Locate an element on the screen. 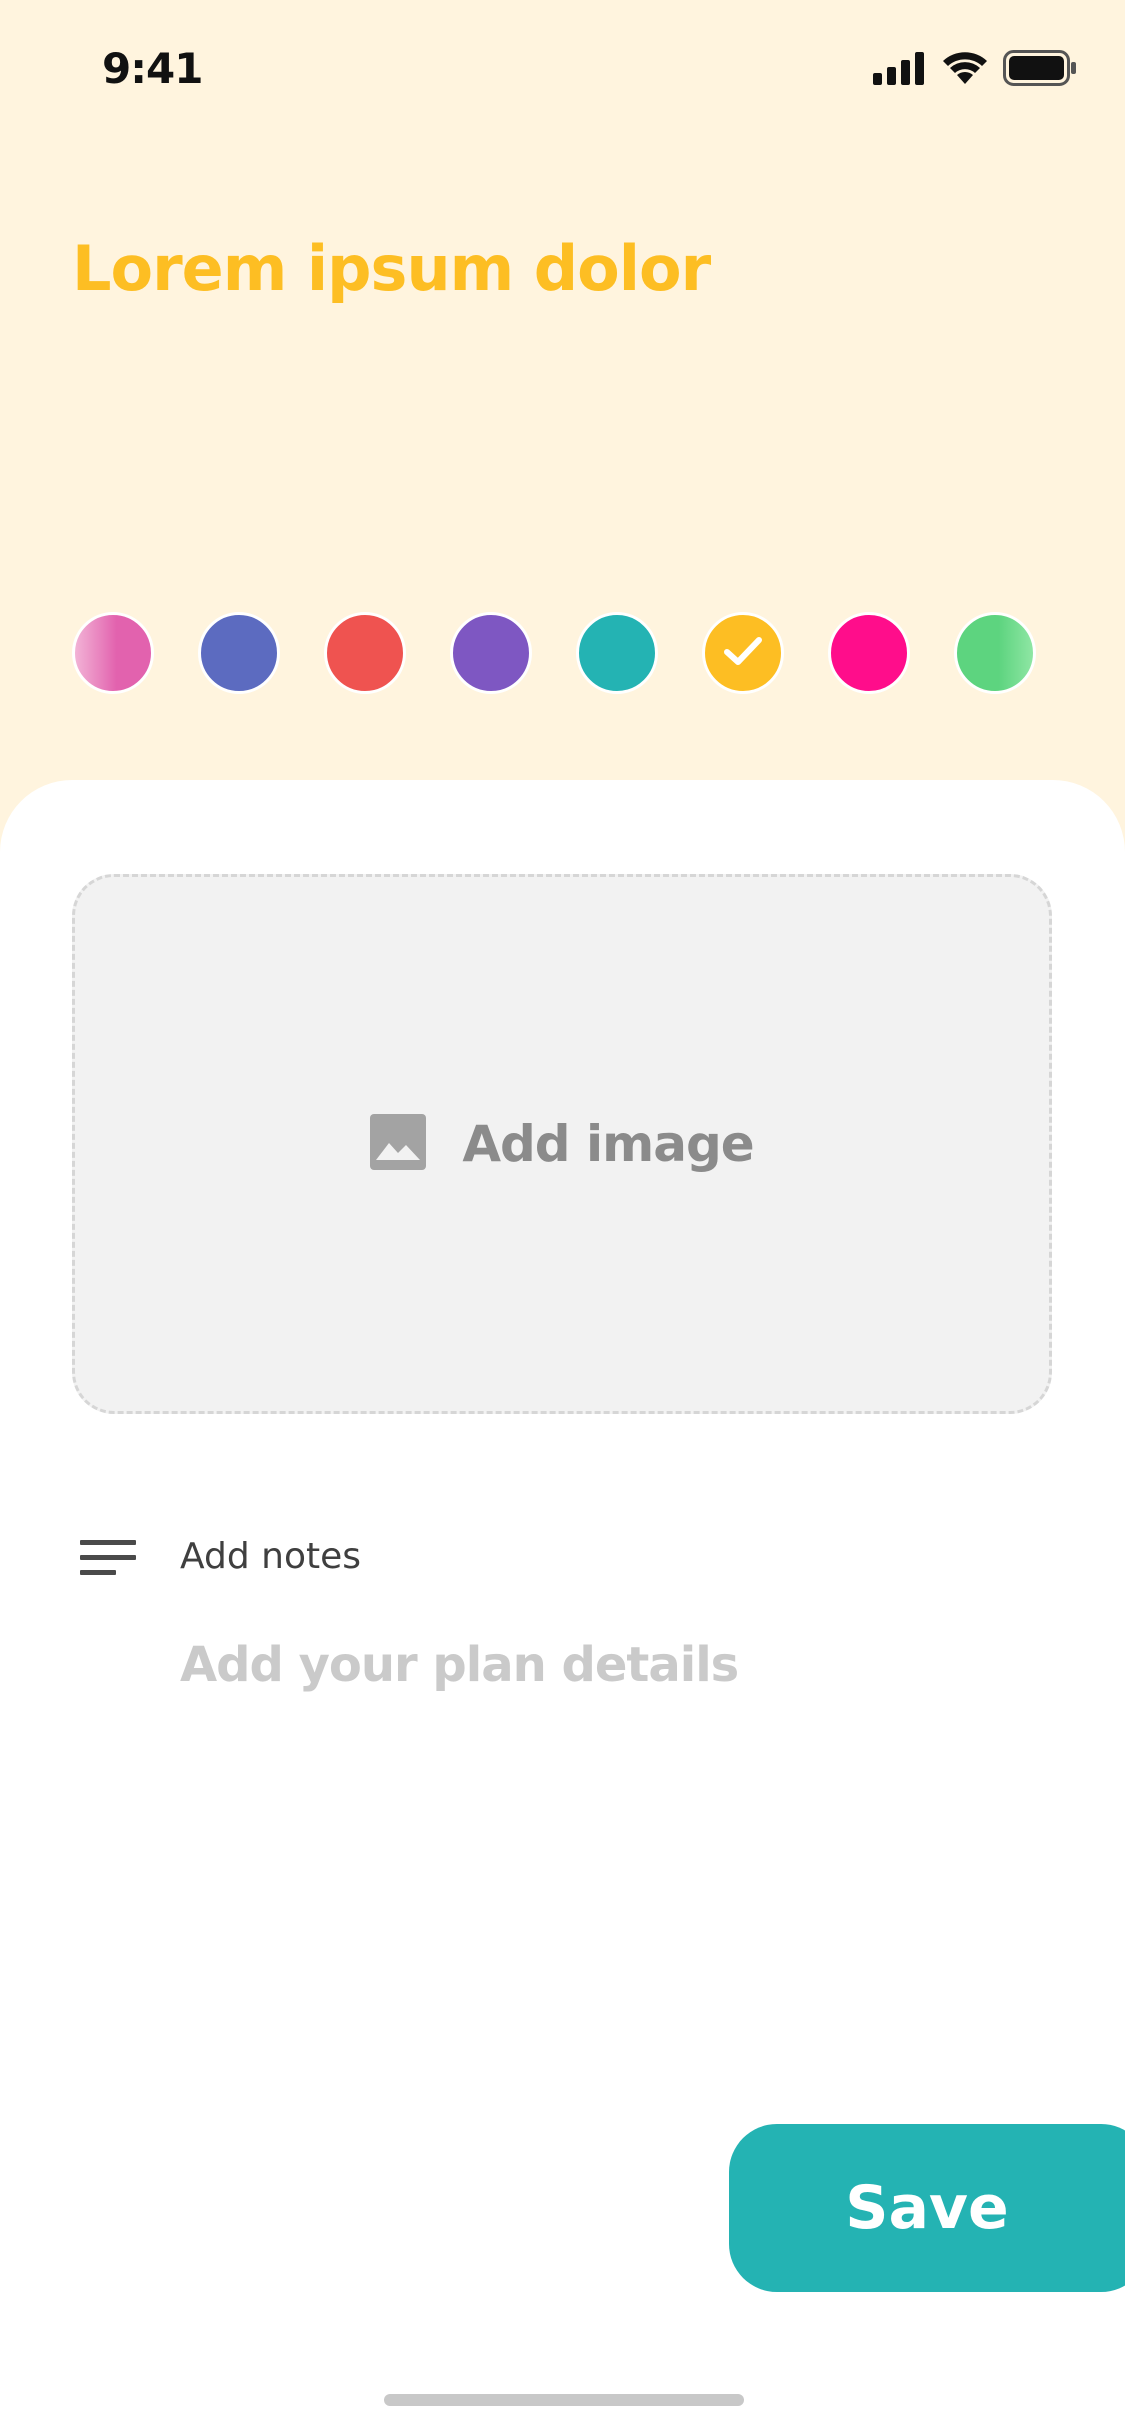 The width and height of the screenshot is (1125, 2436). plan-details-input is located at coordinates (610, 1665).